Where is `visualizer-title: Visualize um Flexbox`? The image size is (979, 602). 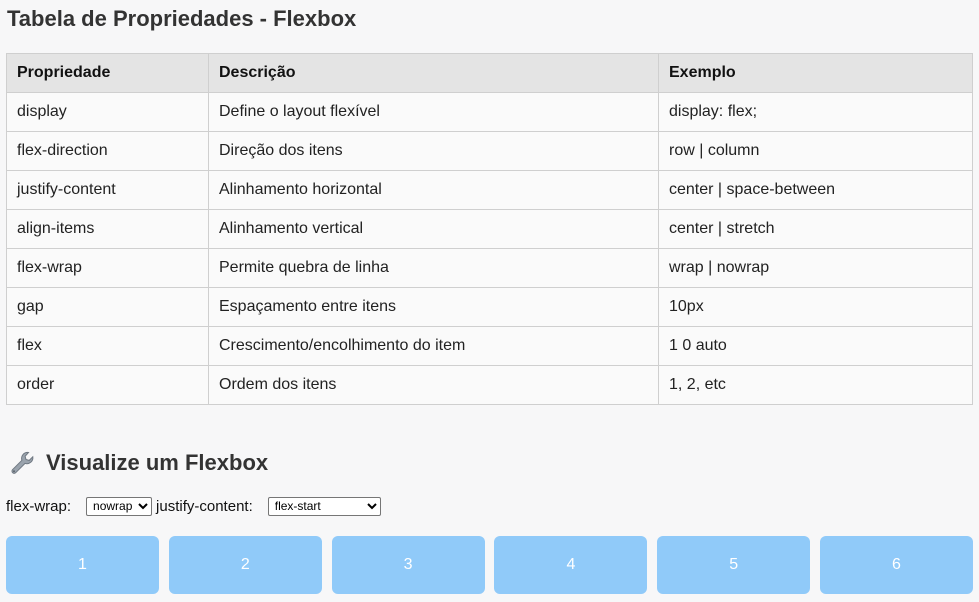 visualizer-title: Visualize um Flexbox is located at coordinates (138, 463).